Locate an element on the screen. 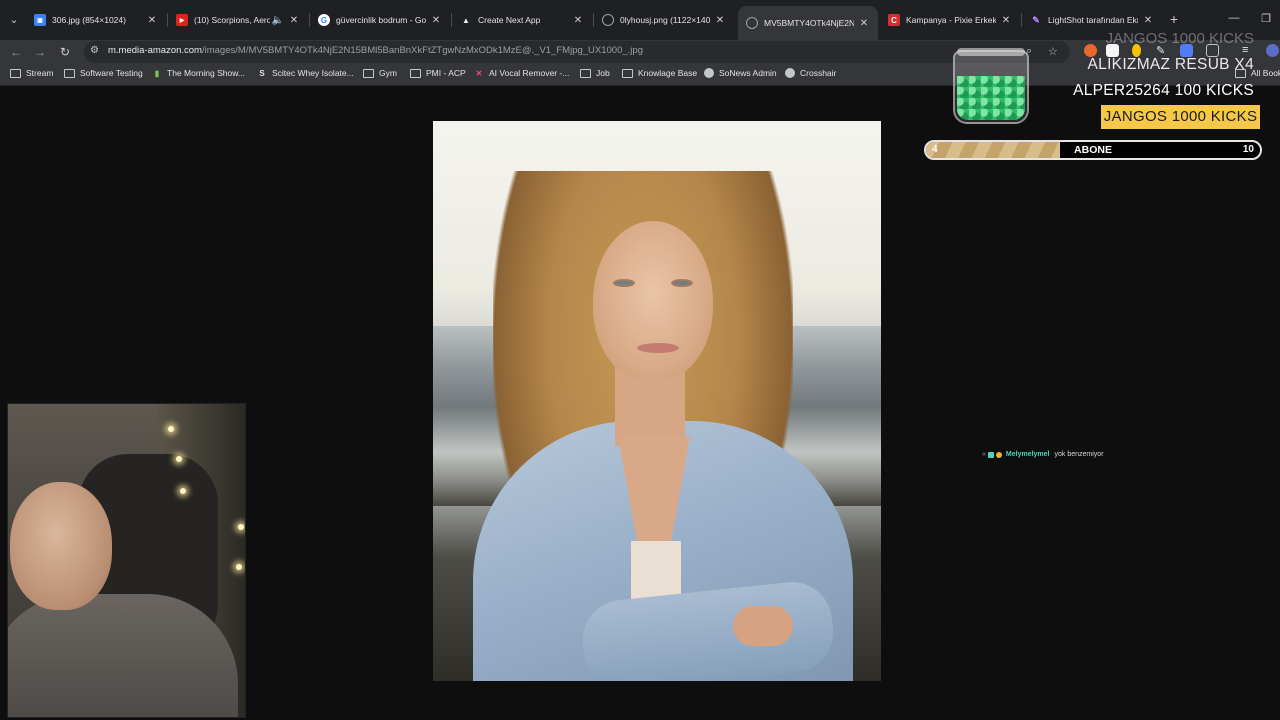 The image size is (1280, 720). new-tab-icon: + is located at coordinates (1174, 19).